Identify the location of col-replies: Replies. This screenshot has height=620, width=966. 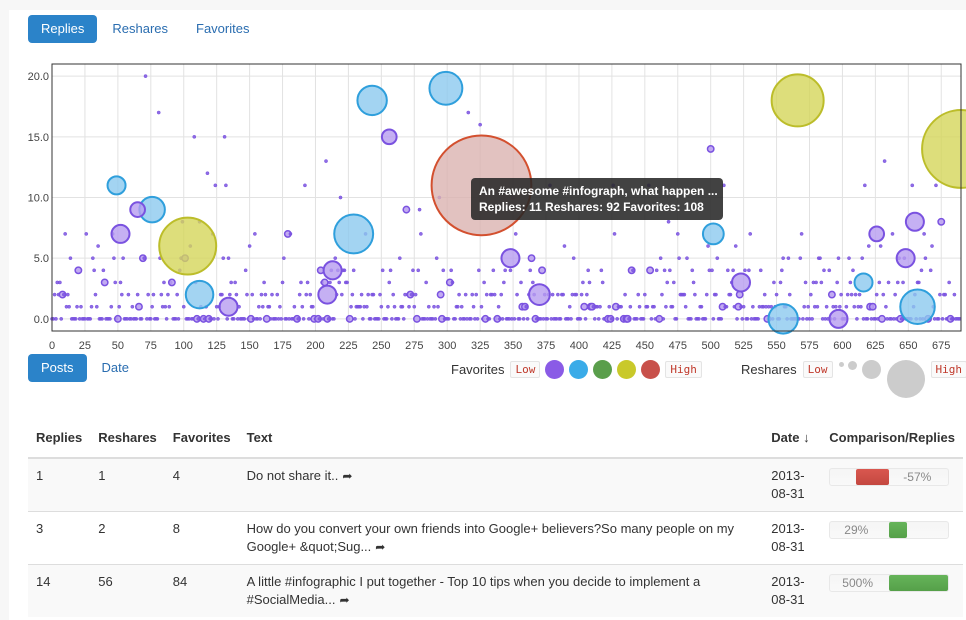
(59, 438).